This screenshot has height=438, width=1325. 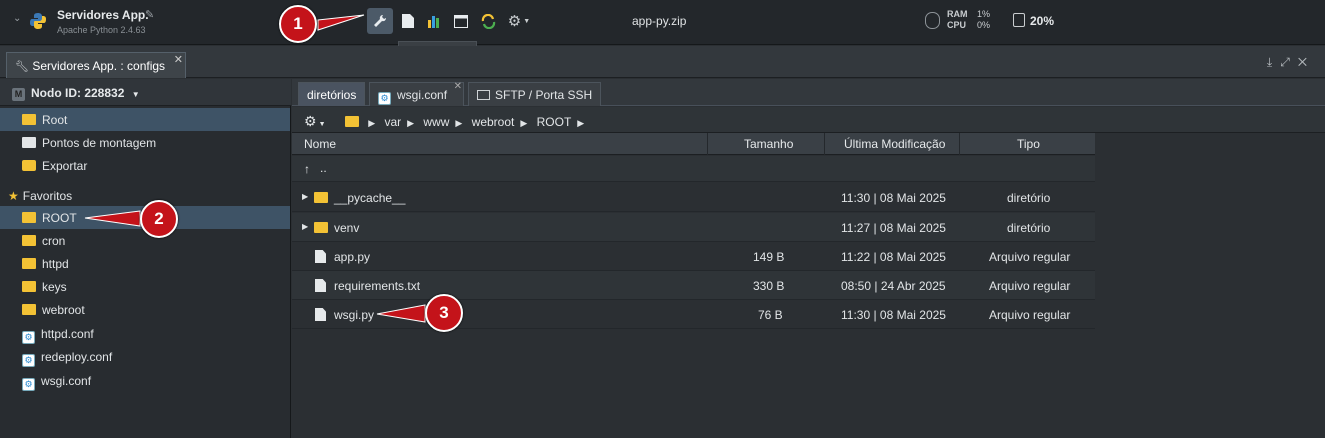 I want to click on callout-badge-3: 3, so click(x=444, y=313).